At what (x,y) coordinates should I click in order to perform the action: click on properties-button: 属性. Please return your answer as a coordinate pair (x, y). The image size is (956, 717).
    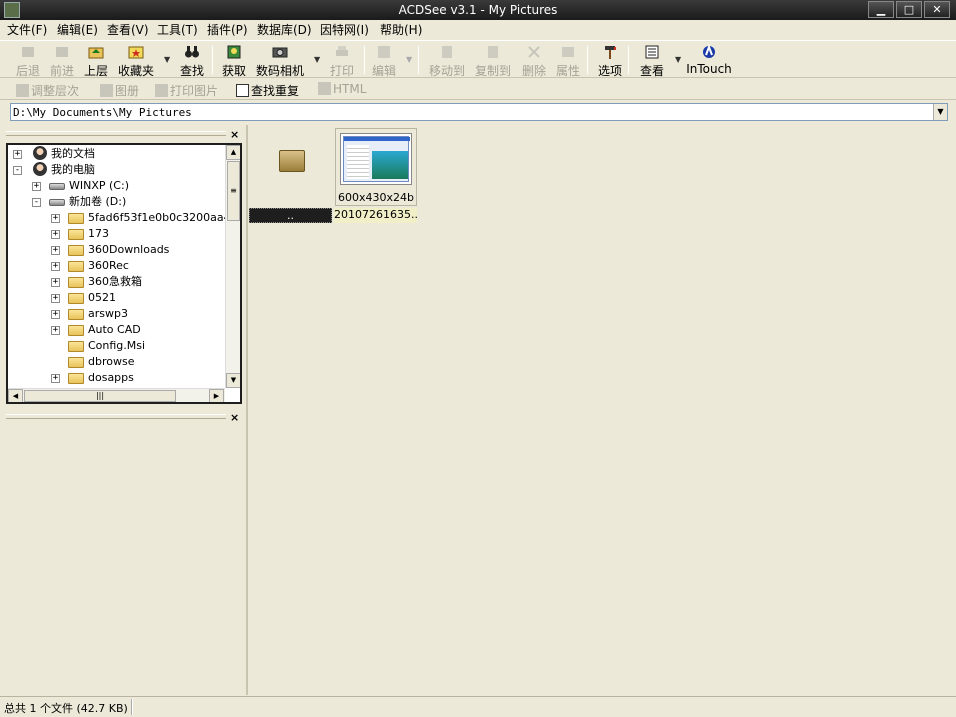
    Looking at the image, I should click on (568, 61).